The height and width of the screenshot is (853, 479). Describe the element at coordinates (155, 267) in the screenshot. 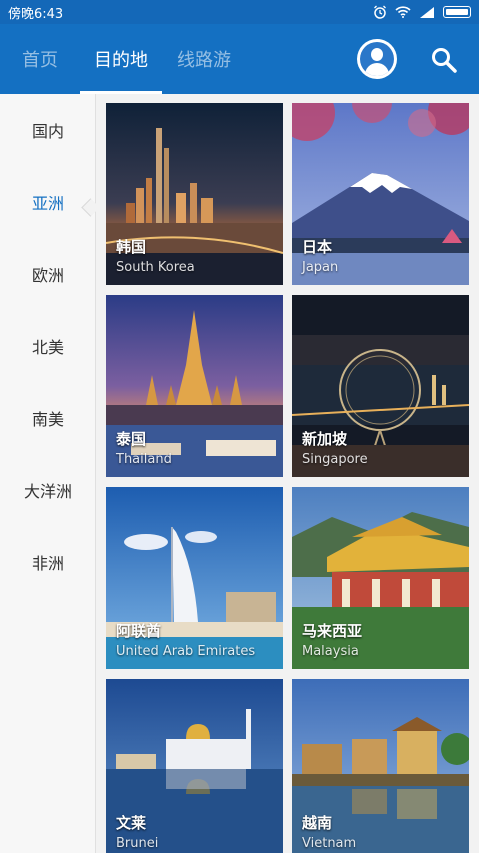

I see `destination-name-en: South Korea` at that location.